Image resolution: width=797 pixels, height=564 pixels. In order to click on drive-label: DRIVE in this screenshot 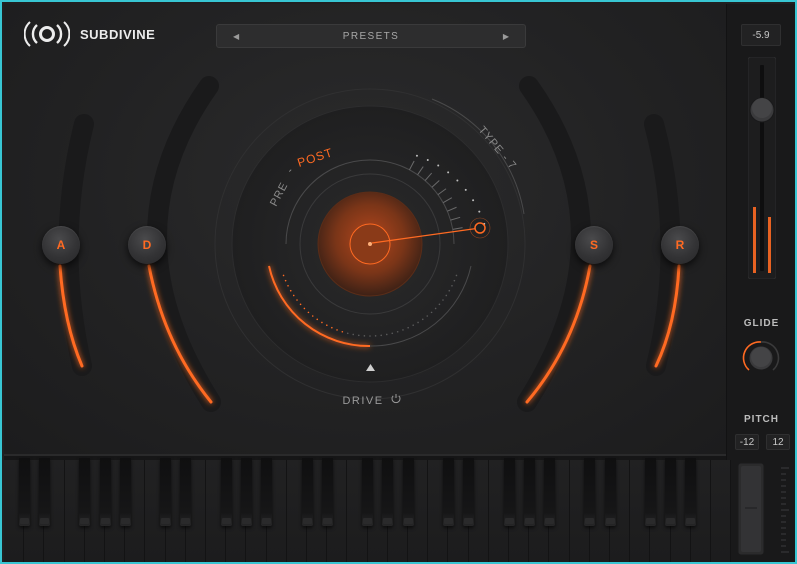, I will do `click(362, 401)`.